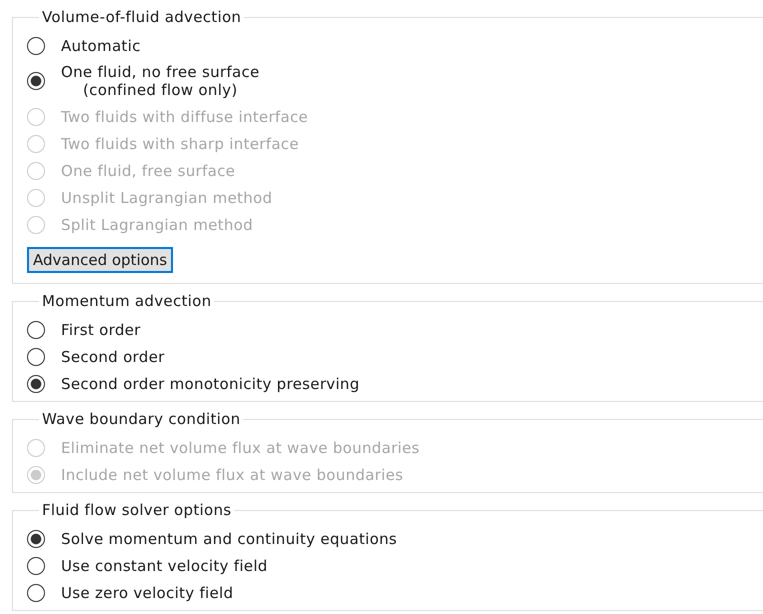 The width and height of the screenshot is (763, 614). What do you see at coordinates (157, 225) in the screenshot?
I see `option-label: Split Lagrangian method` at bounding box center [157, 225].